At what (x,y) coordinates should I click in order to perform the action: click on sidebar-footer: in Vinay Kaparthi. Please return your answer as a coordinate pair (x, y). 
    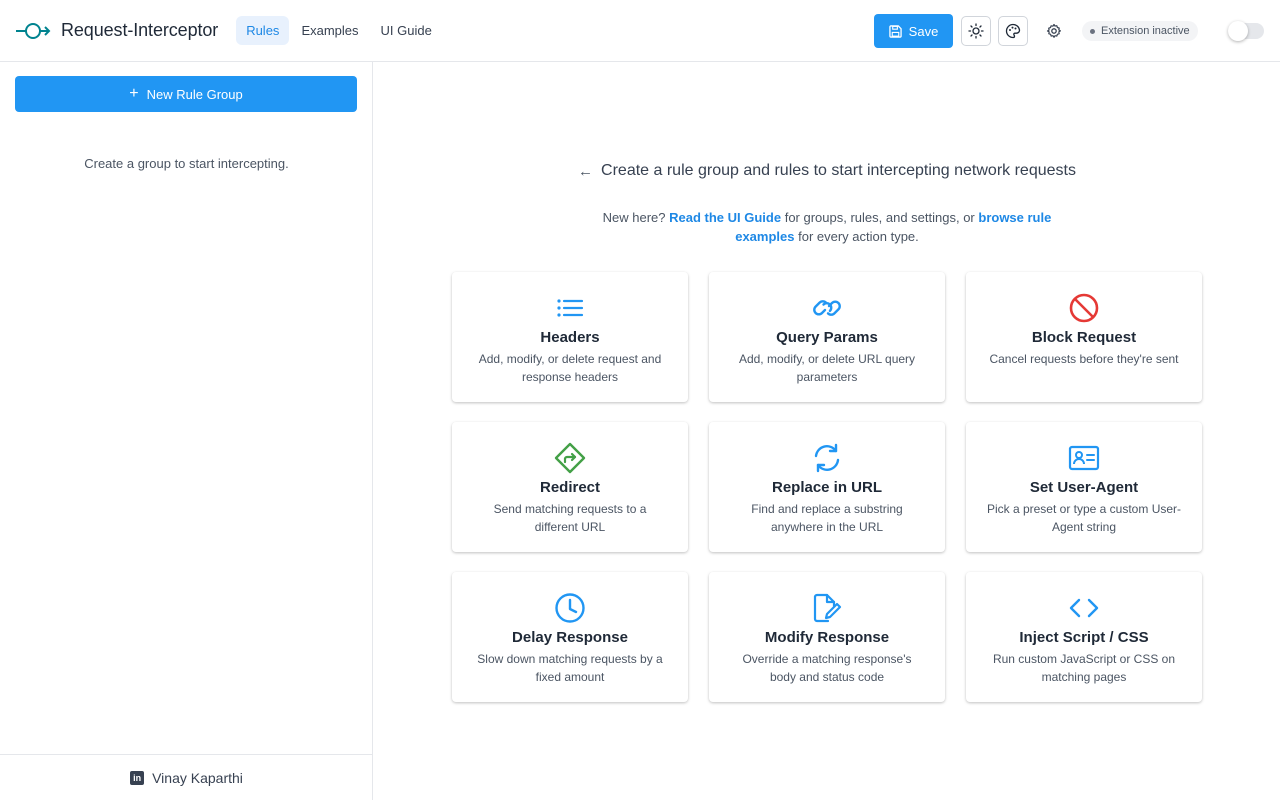
    Looking at the image, I should click on (186, 777).